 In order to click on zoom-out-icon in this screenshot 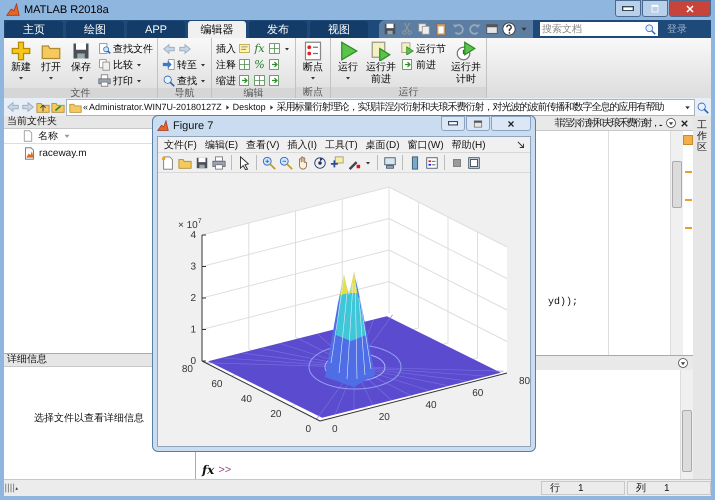, I will do `click(286, 163)`.